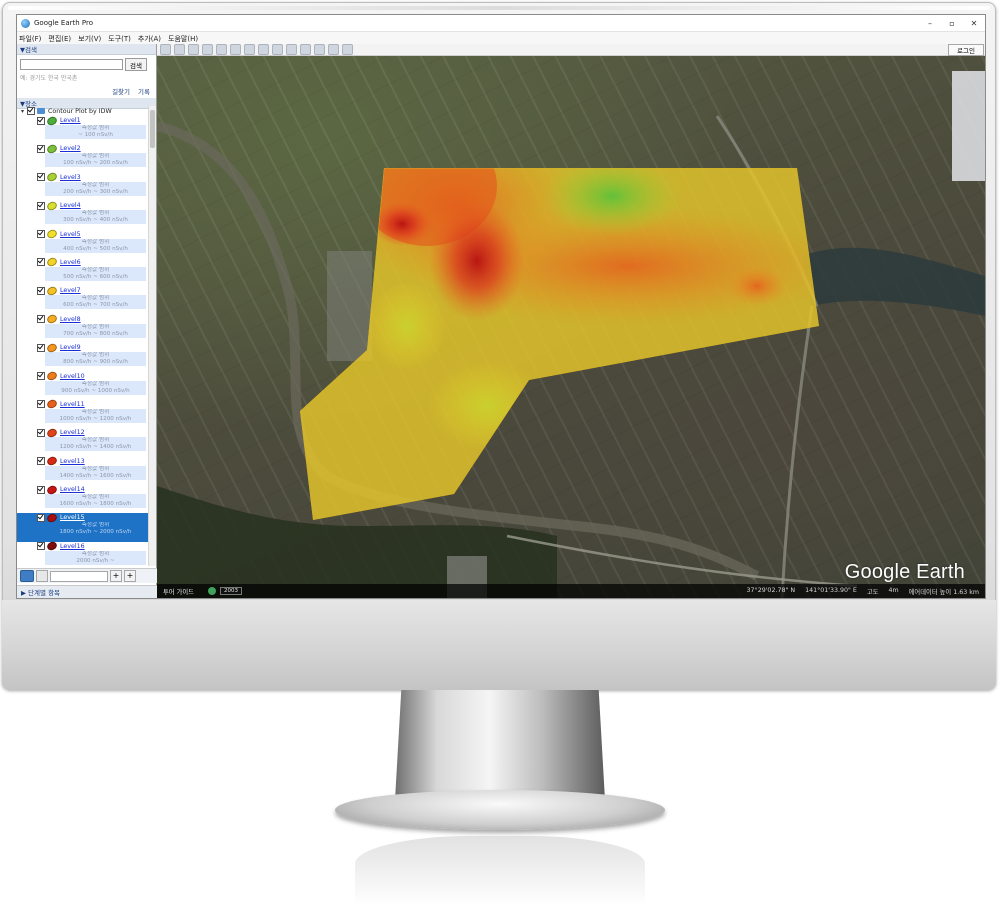 The width and height of the screenshot is (1000, 917). I want to click on level-desc-title: 측정값 범위, so click(95, 383).